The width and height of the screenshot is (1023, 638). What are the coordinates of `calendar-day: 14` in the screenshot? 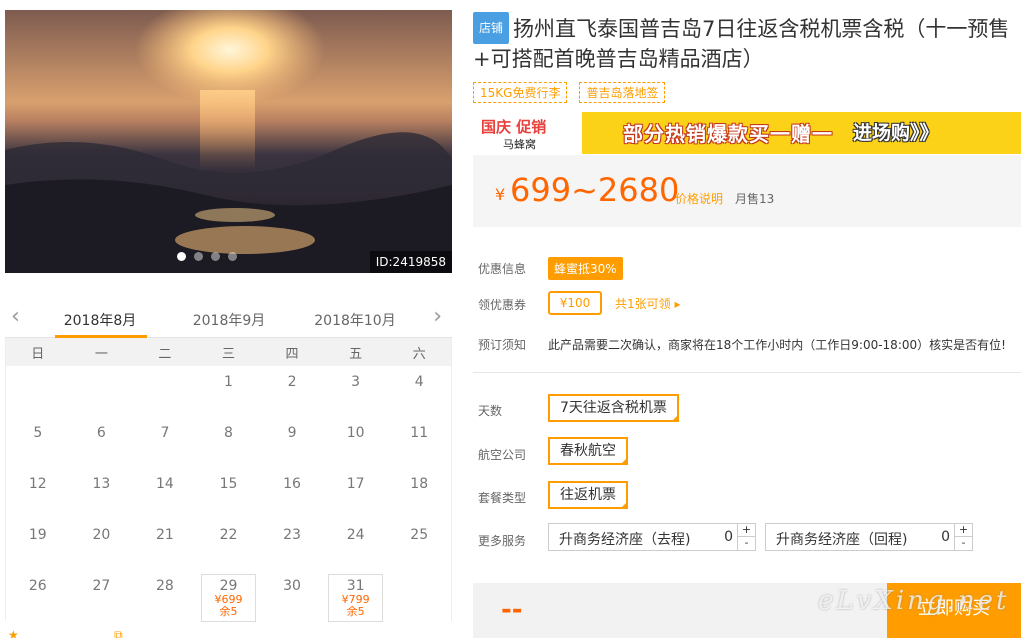 It's located at (165, 493).